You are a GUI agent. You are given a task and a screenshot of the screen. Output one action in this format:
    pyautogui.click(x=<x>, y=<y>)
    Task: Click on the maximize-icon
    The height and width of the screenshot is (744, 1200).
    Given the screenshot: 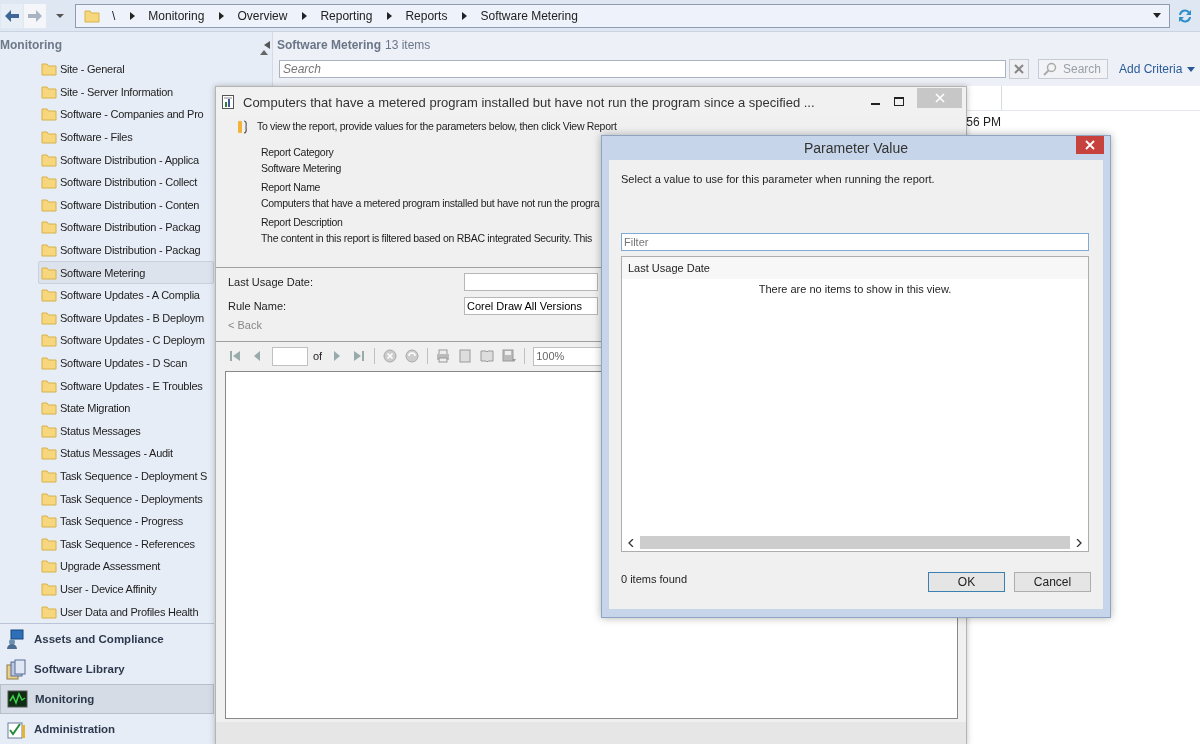 What is the action you would take?
    pyautogui.click(x=899, y=102)
    